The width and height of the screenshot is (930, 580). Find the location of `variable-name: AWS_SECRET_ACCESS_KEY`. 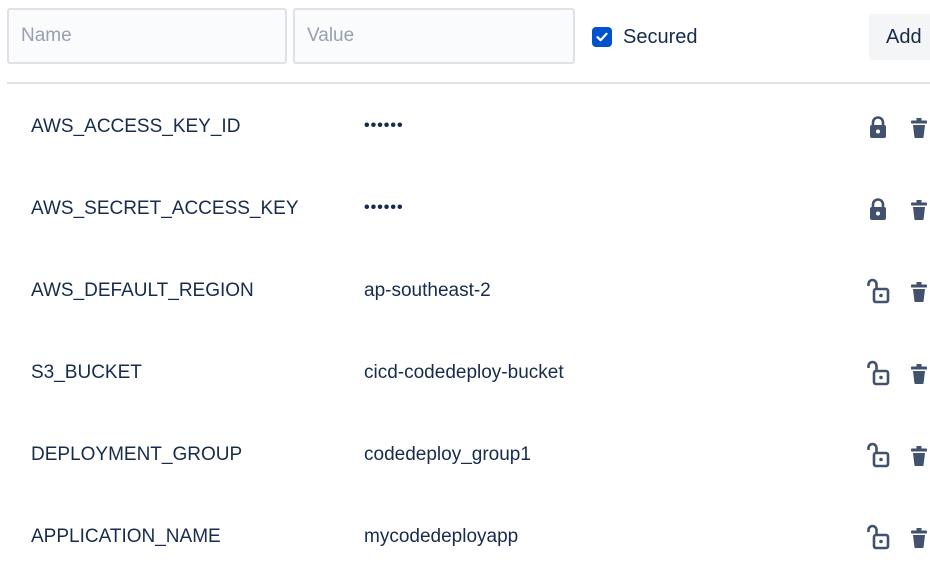

variable-name: AWS_SECRET_ACCESS_KEY is located at coordinates (165, 208).